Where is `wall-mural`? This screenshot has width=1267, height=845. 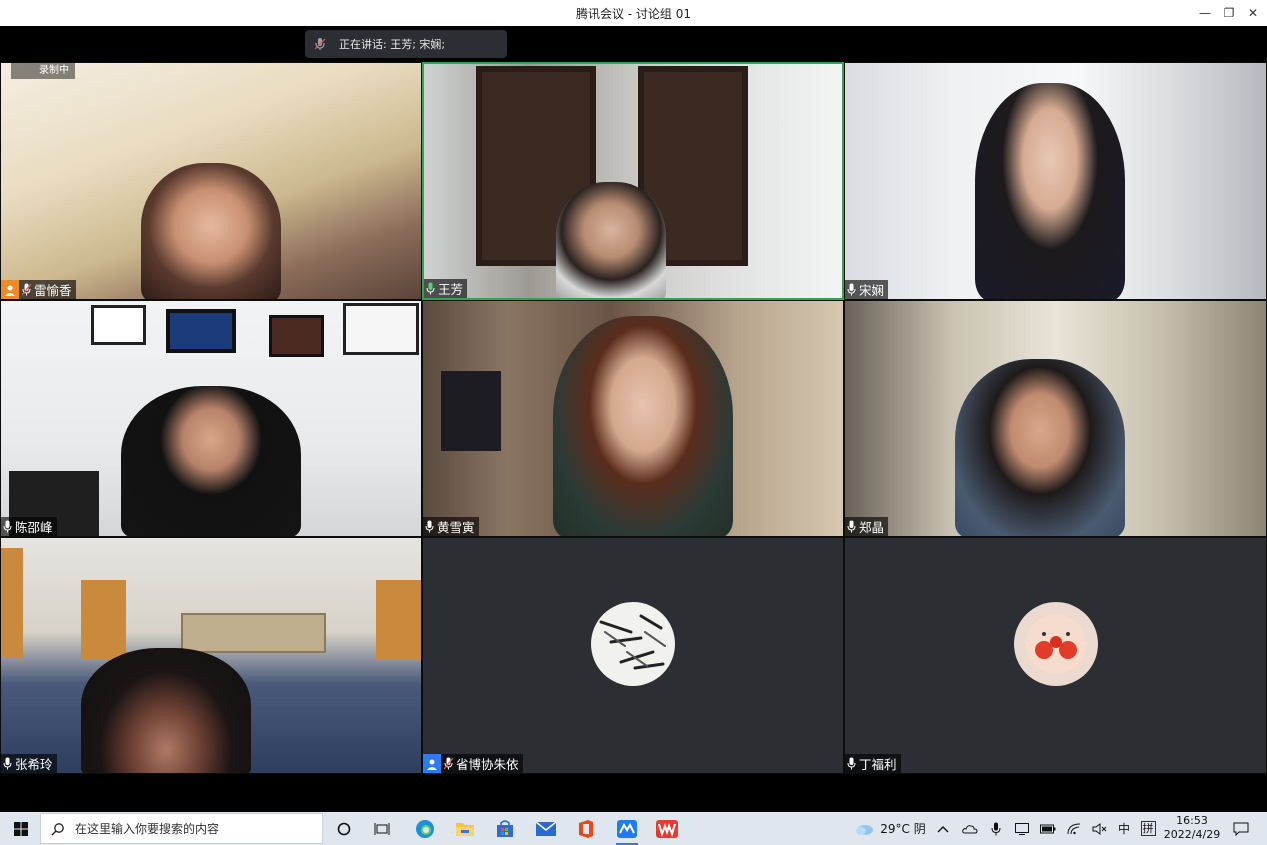
wall-mural is located at coordinates (253, 633).